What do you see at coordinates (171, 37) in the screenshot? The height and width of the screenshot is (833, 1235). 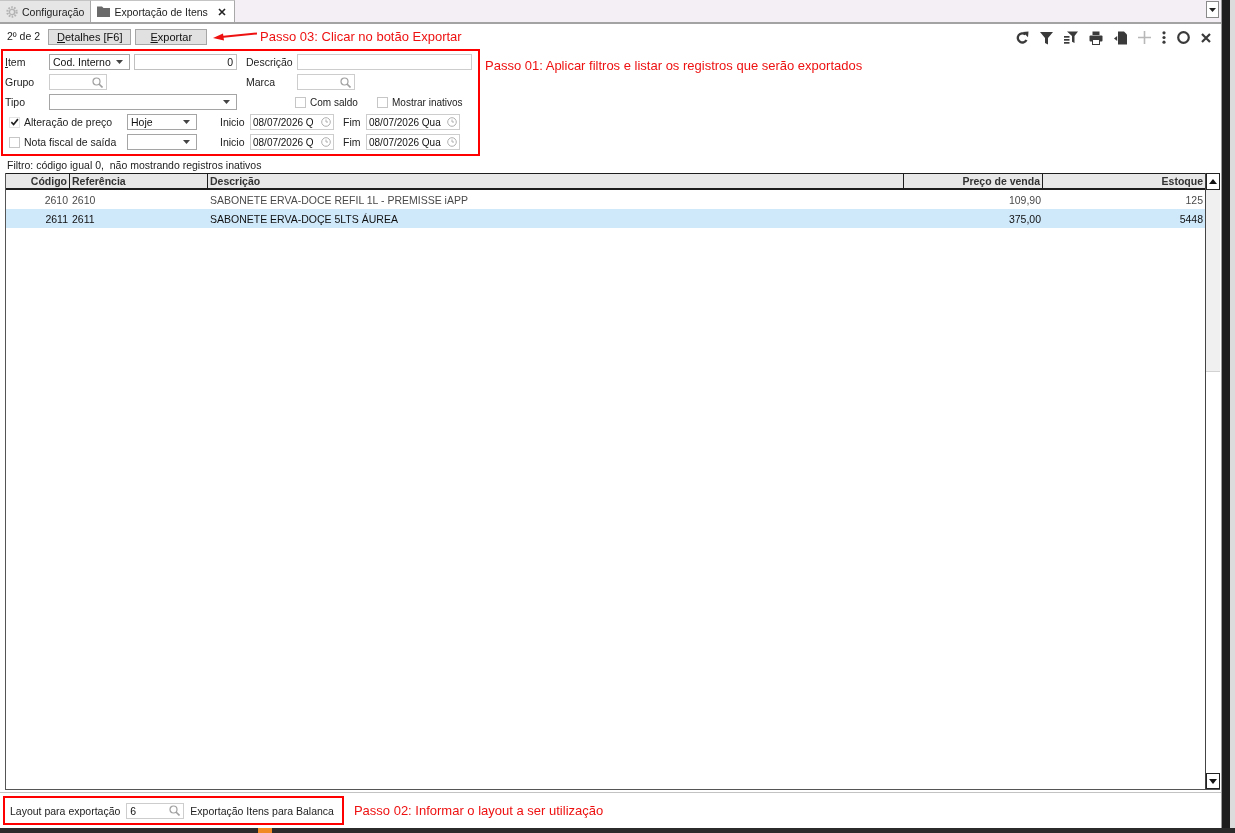 I see `toolbar-button: Exportar` at bounding box center [171, 37].